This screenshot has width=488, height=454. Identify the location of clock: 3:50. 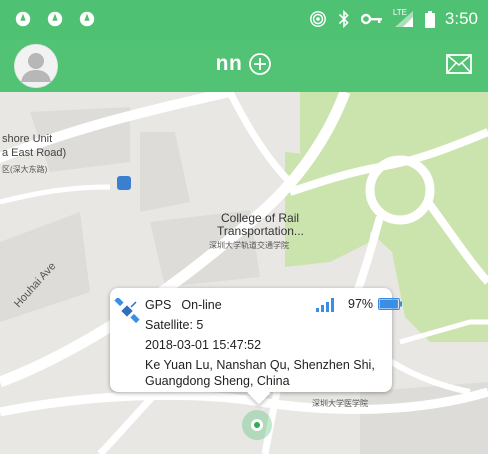
(461, 18).